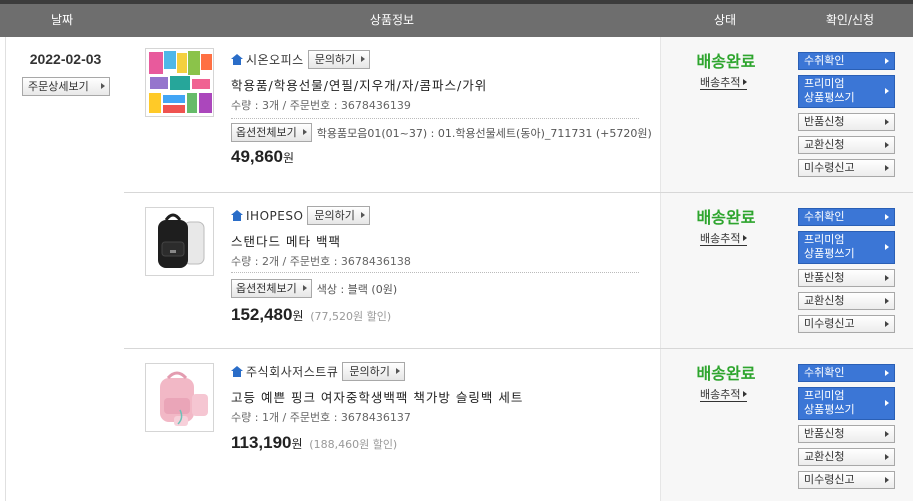 This screenshot has width=913, height=501. I want to click on quantity-order-number: 수량 : 1개 / 주문번호 : 3678436137, so click(321, 417).